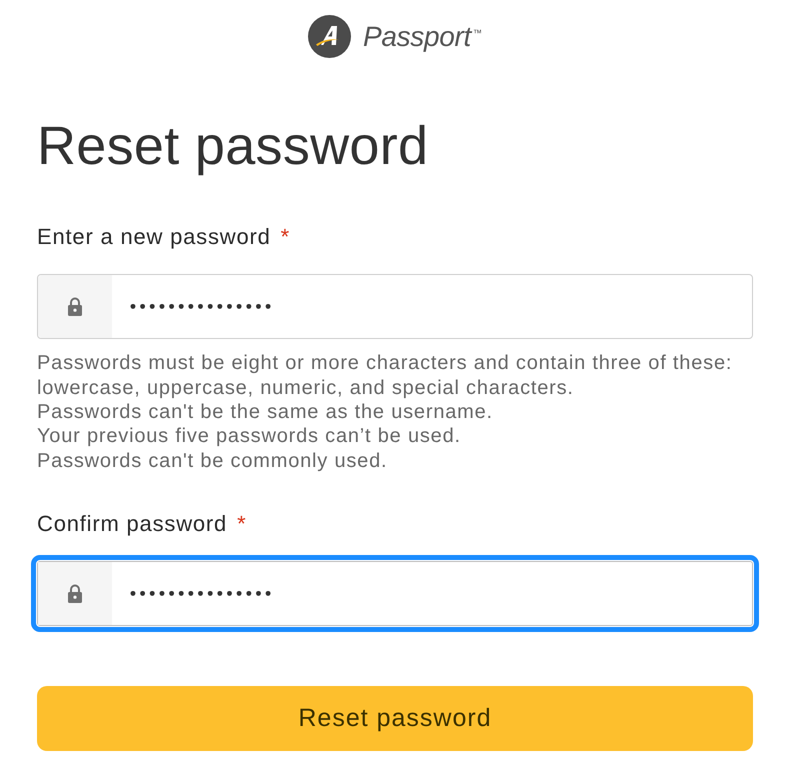 This screenshot has width=795, height=775. Describe the element at coordinates (154, 236) in the screenshot. I see `field-label: Enter a new password` at that location.